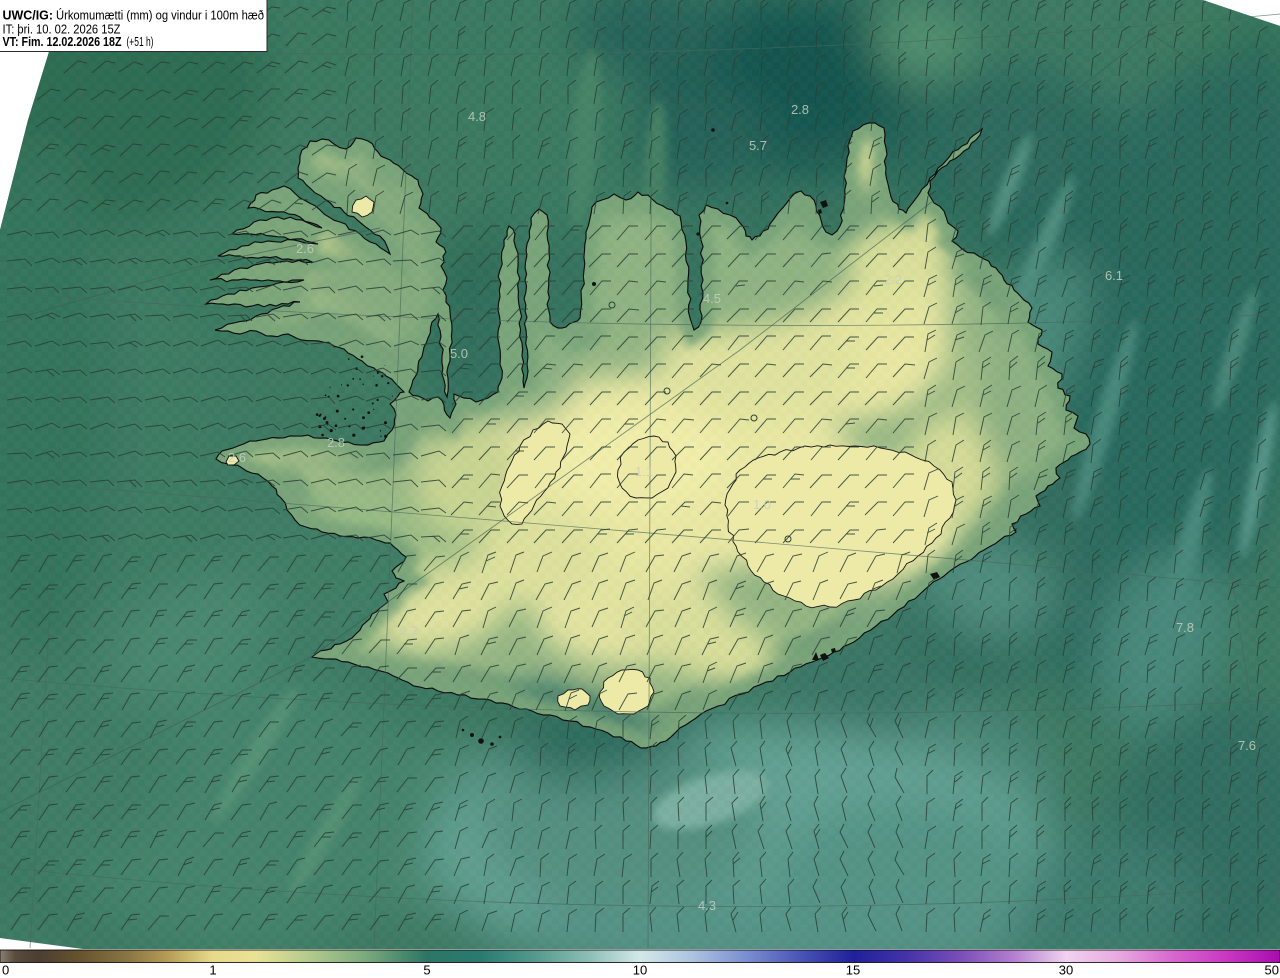 The image size is (1280, 978). I want to click on svg-text: 5, so click(426, 970).